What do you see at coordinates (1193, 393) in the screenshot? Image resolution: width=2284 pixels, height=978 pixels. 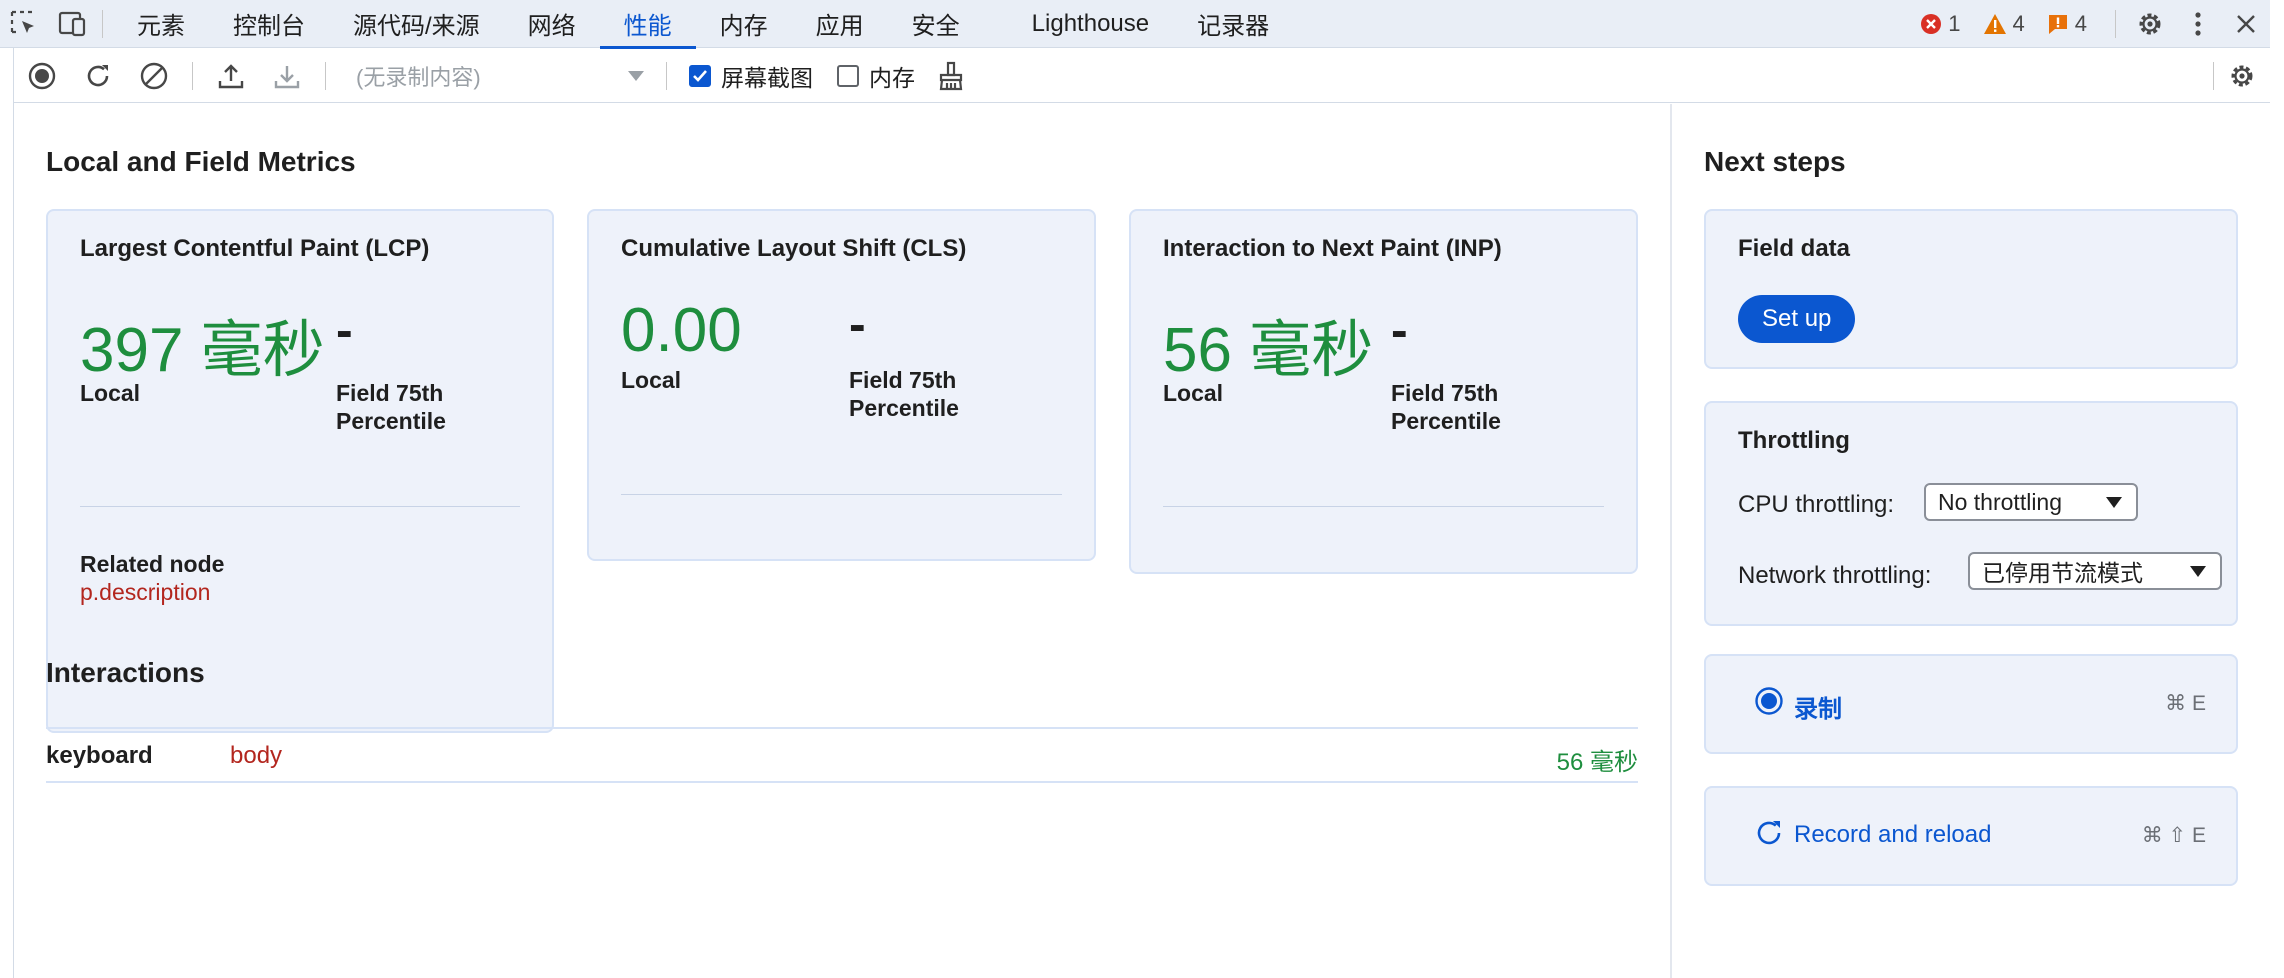 I see `inp-local-label: Local` at bounding box center [1193, 393].